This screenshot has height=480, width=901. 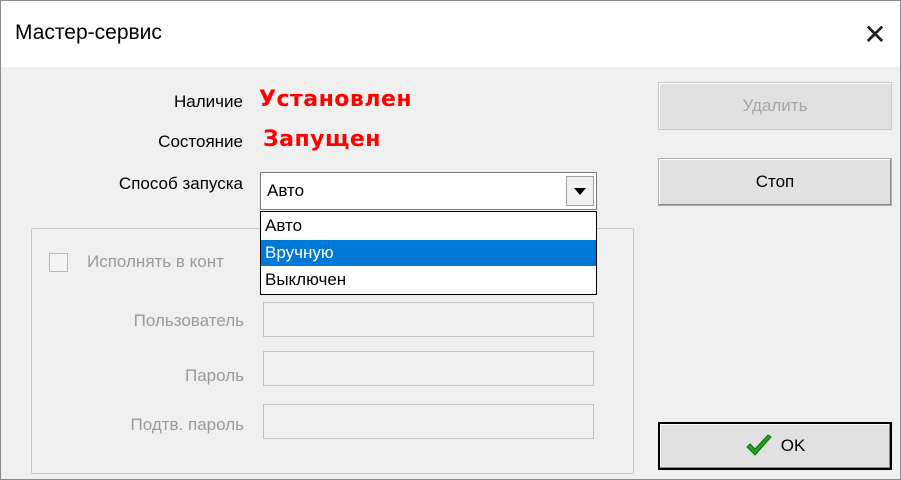 What do you see at coordinates (88, 32) in the screenshot?
I see `window-title: Мастер-сервис` at bounding box center [88, 32].